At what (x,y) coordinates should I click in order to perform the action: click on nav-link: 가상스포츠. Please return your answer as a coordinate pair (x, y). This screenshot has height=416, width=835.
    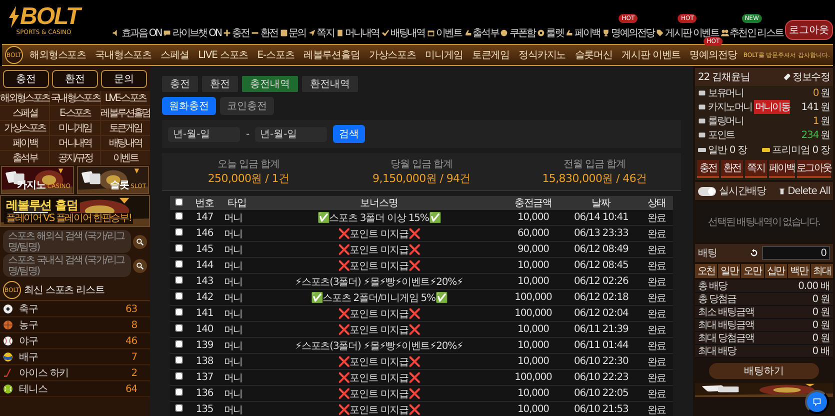
    Looking at the image, I should click on (392, 55).